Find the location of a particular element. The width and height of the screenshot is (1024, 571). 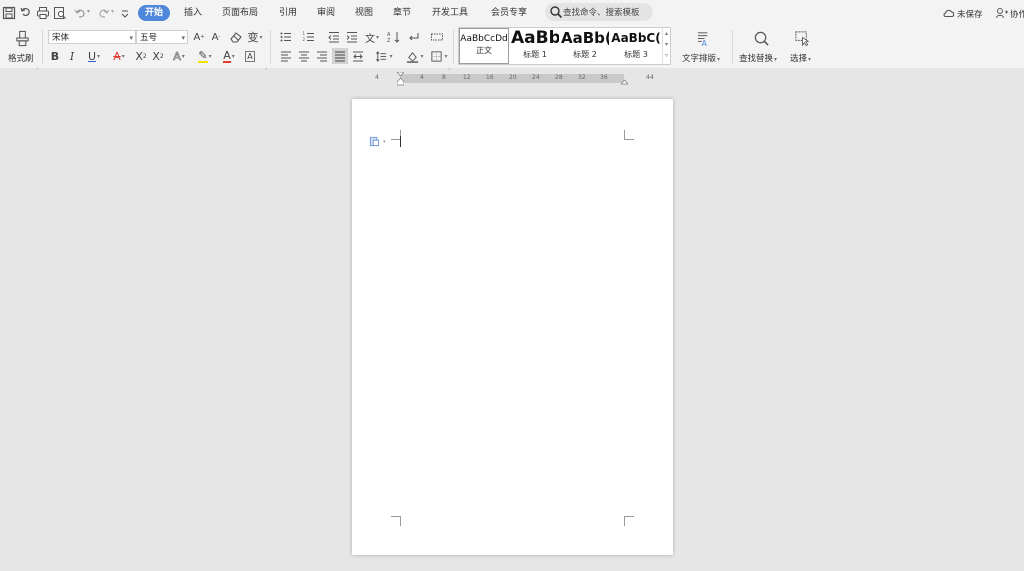

style-normal: AaBbCcDd 正文 is located at coordinates (484, 46).